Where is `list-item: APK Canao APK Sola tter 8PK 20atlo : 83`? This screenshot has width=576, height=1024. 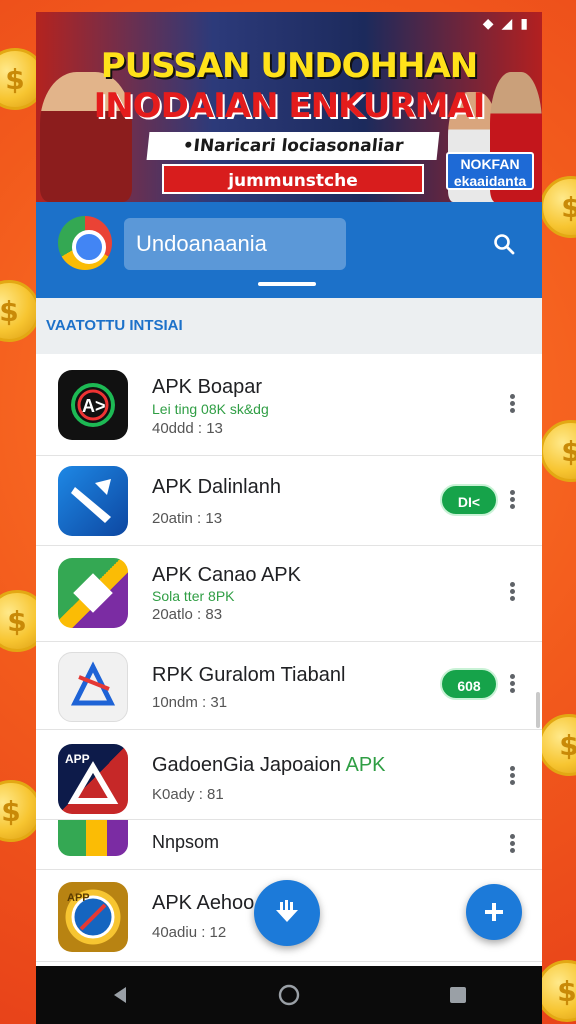 list-item: APK Canao APK Sola tter 8PK 20atlo : 83 is located at coordinates (289, 594).